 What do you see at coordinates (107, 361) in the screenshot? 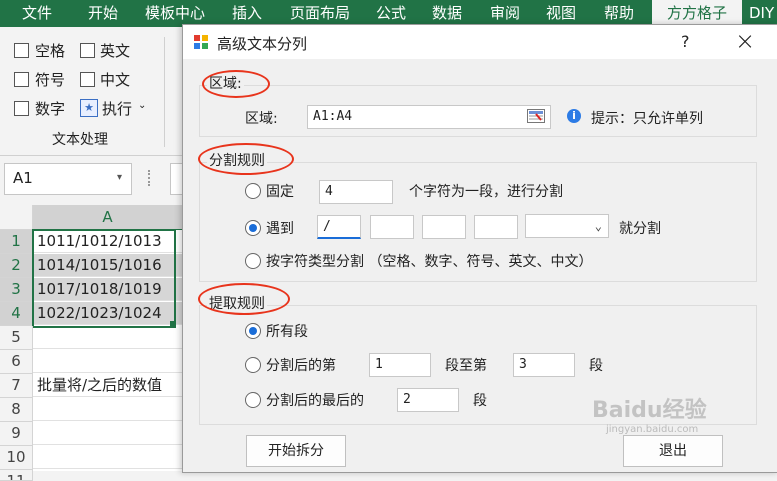
I see `cell-a6` at bounding box center [107, 361].